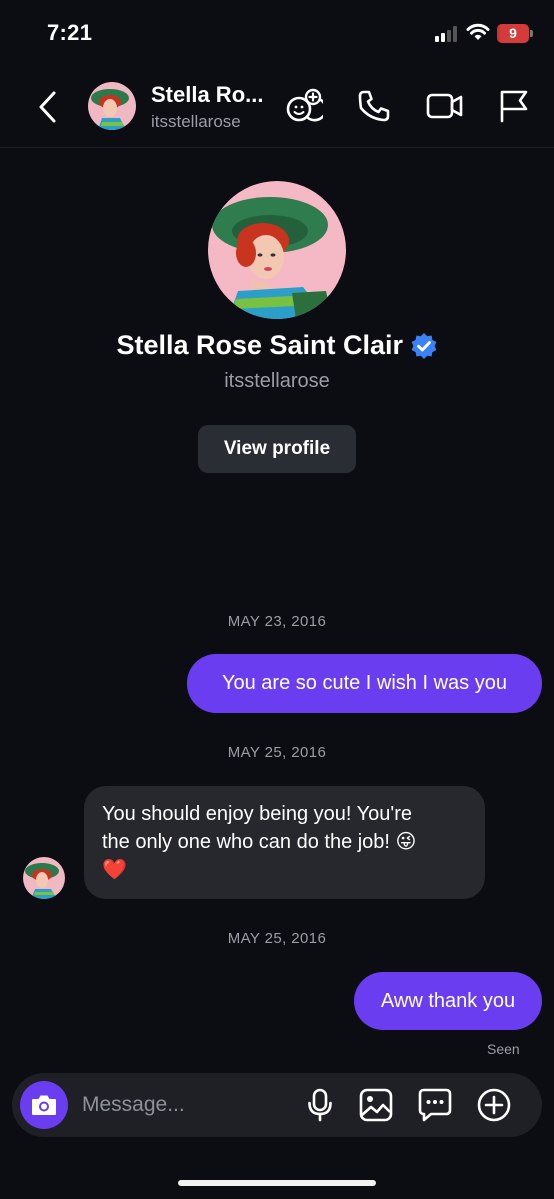 The image size is (554, 1199). Describe the element at coordinates (531, 33) in the screenshot. I see `battery-nub` at that location.